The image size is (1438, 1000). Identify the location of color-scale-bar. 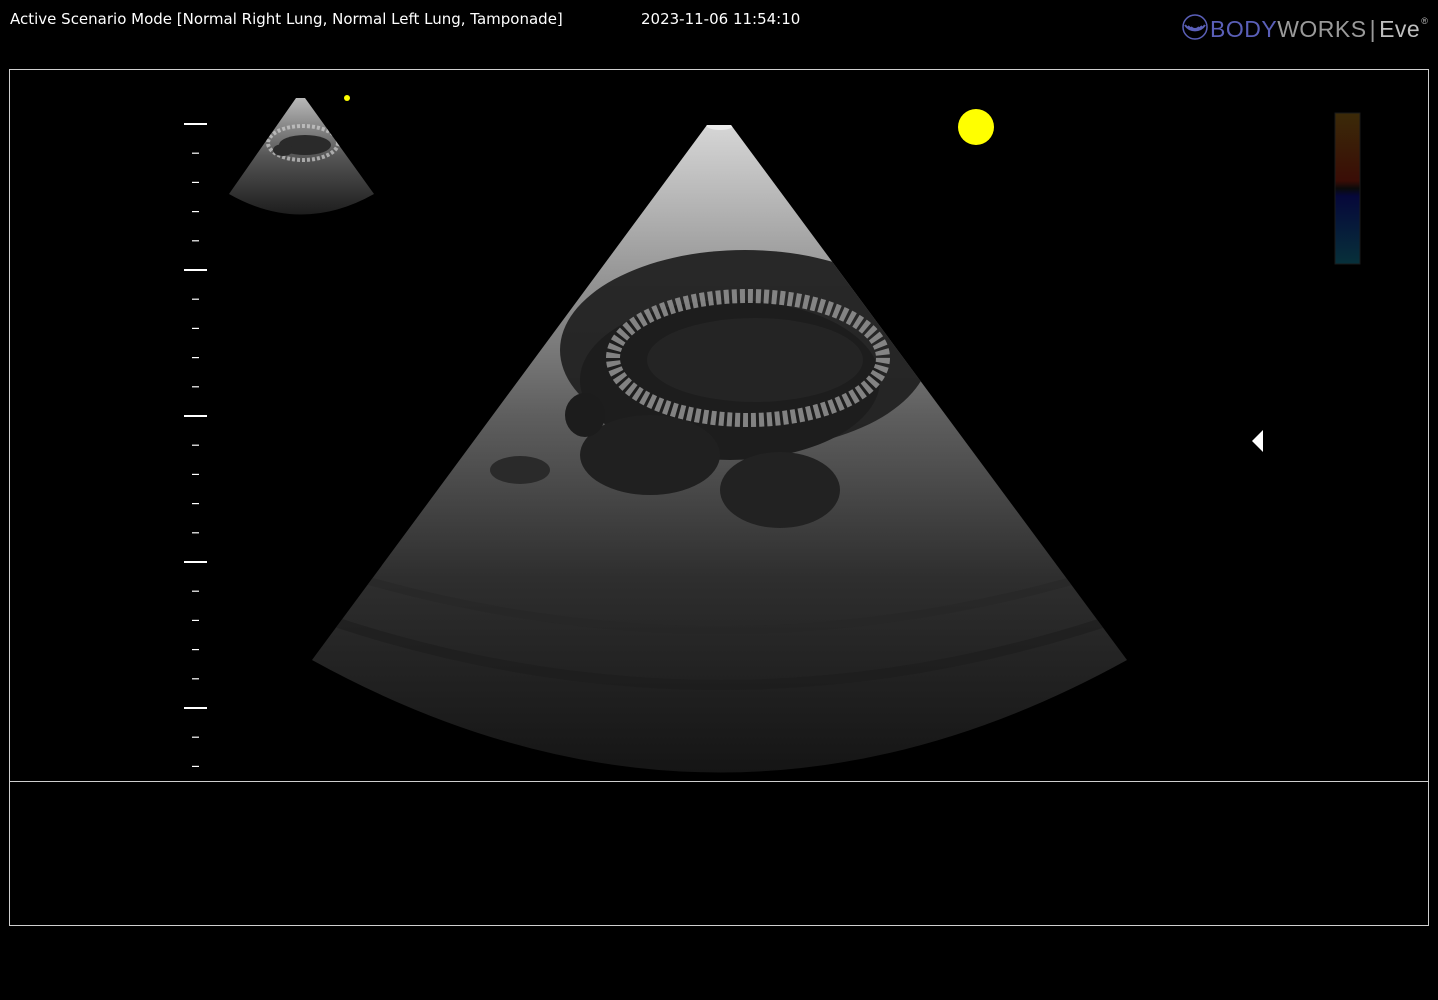
(1347, 188).